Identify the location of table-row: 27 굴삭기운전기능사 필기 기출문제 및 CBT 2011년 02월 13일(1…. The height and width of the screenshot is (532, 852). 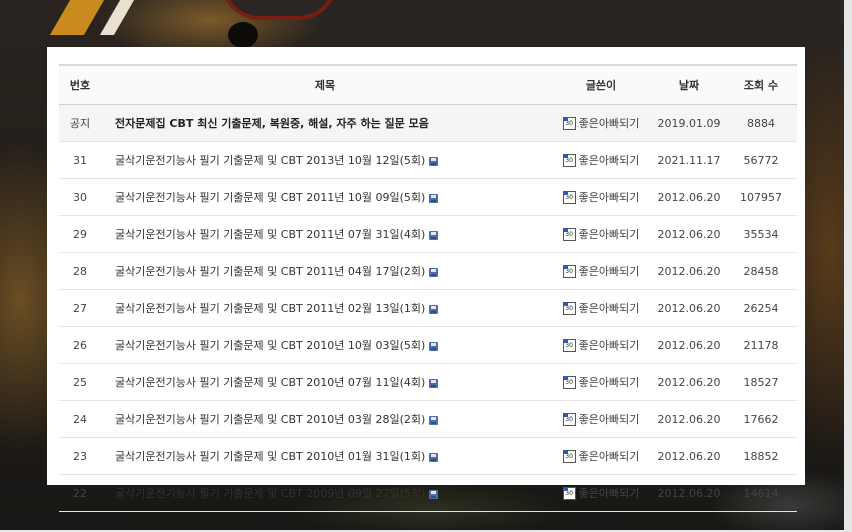
(428, 308).